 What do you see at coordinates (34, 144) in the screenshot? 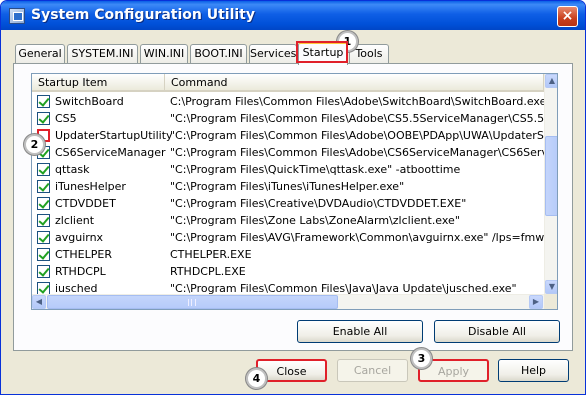
I see `callout-badge-2: 2` at bounding box center [34, 144].